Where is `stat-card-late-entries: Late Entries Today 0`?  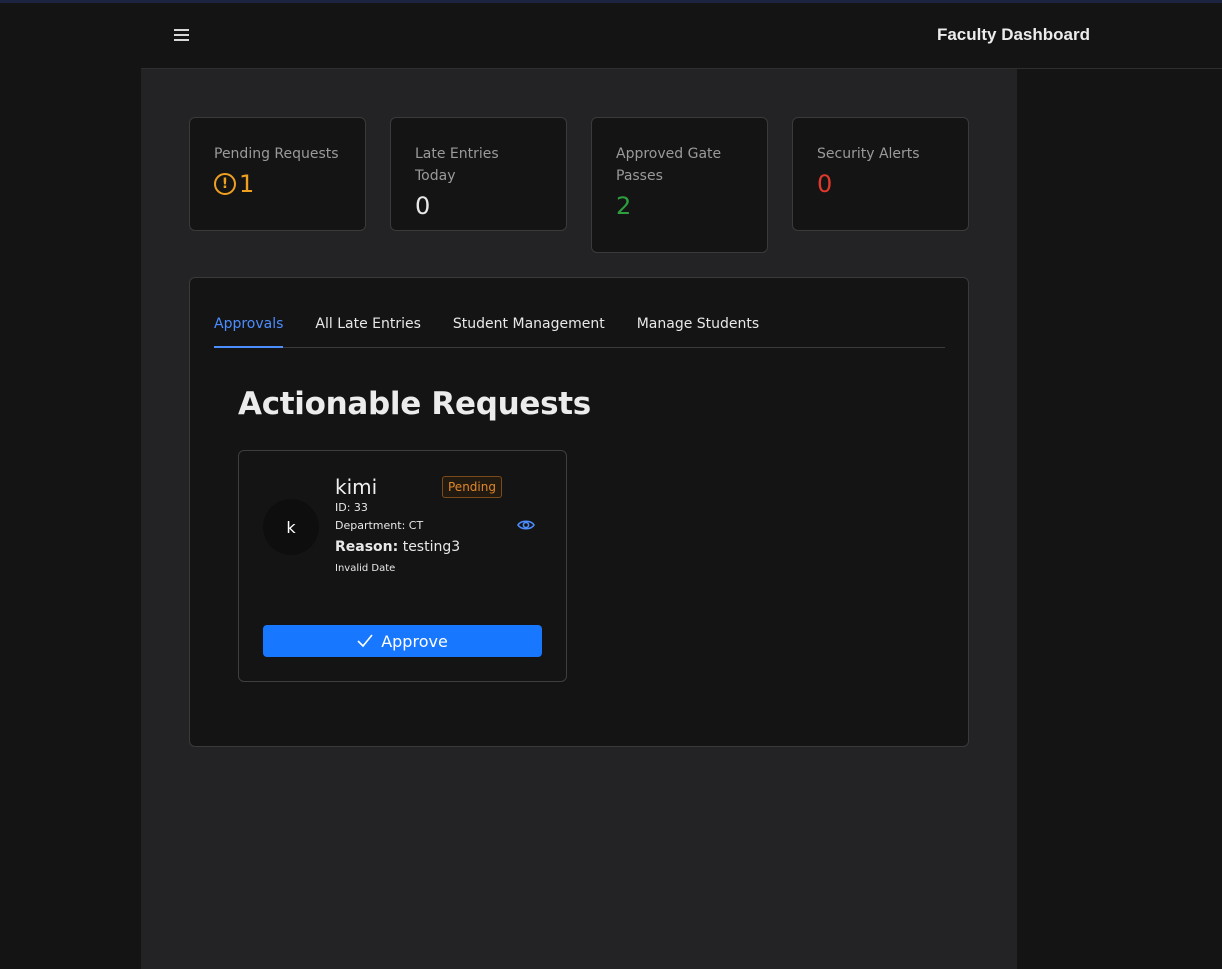
stat-card-late-entries: Late Entries Today 0 is located at coordinates (478, 174).